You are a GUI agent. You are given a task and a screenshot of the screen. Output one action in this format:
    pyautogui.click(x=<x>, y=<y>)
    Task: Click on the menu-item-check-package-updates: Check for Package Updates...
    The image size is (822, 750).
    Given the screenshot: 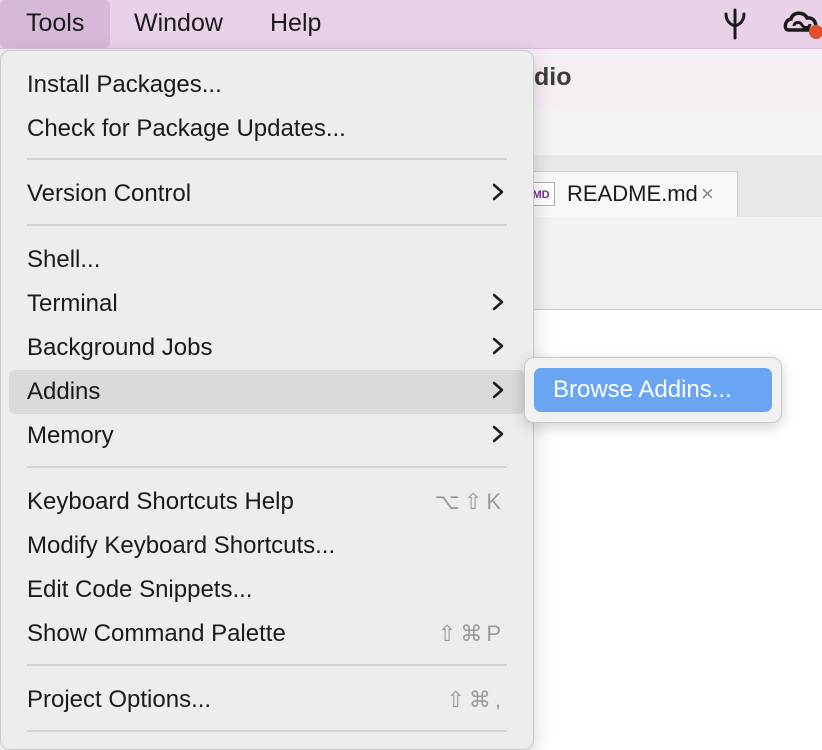 What is the action you would take?
    pyautogui.click(x=267, y=129)
    